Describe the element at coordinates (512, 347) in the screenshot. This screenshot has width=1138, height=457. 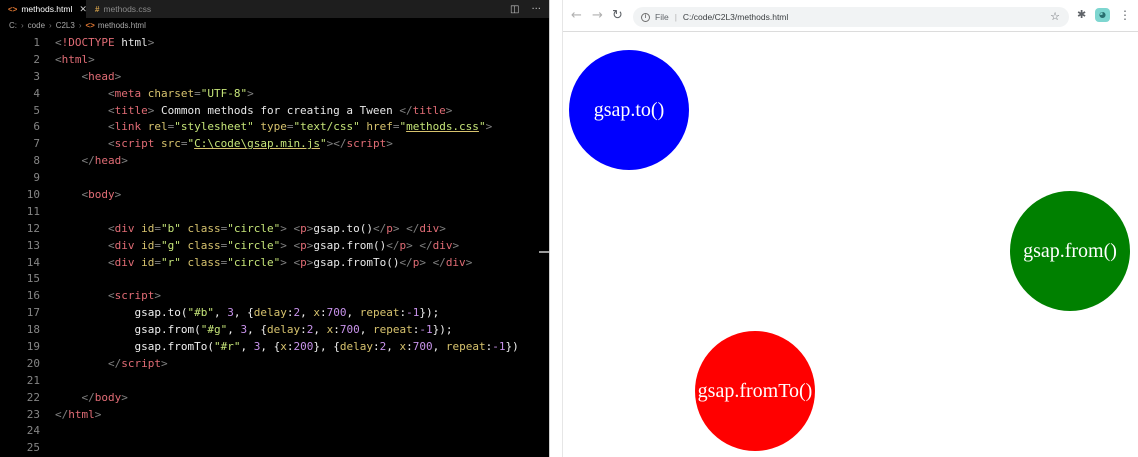
I see `code-js: })` at that location.